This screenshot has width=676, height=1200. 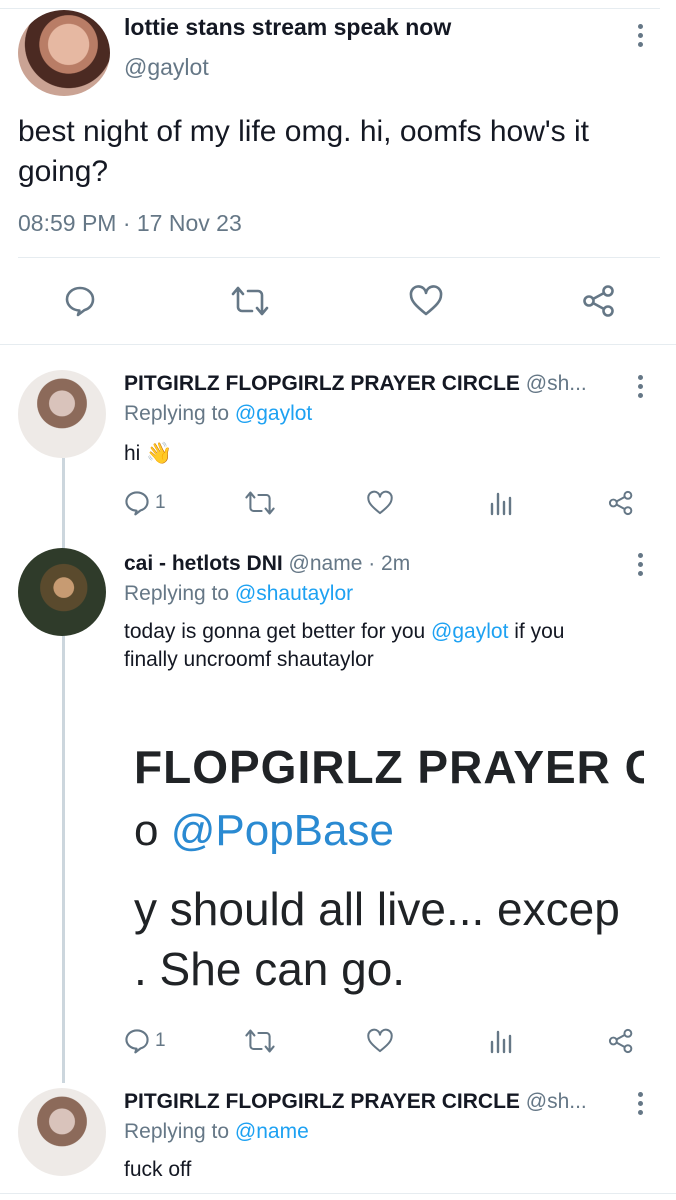 I want to click on reply-text-part: if you, so click(x=536, y=631).